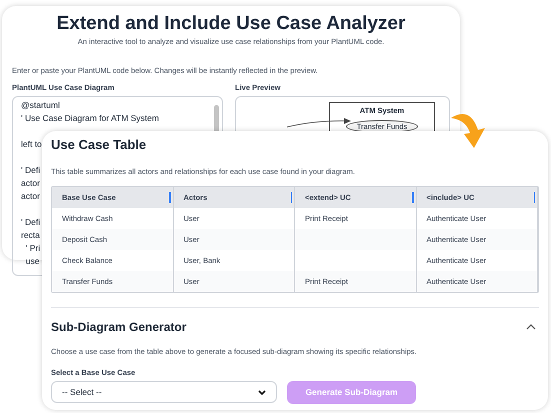  I want to click on table-title: Use Case Table, so click(98, 145).